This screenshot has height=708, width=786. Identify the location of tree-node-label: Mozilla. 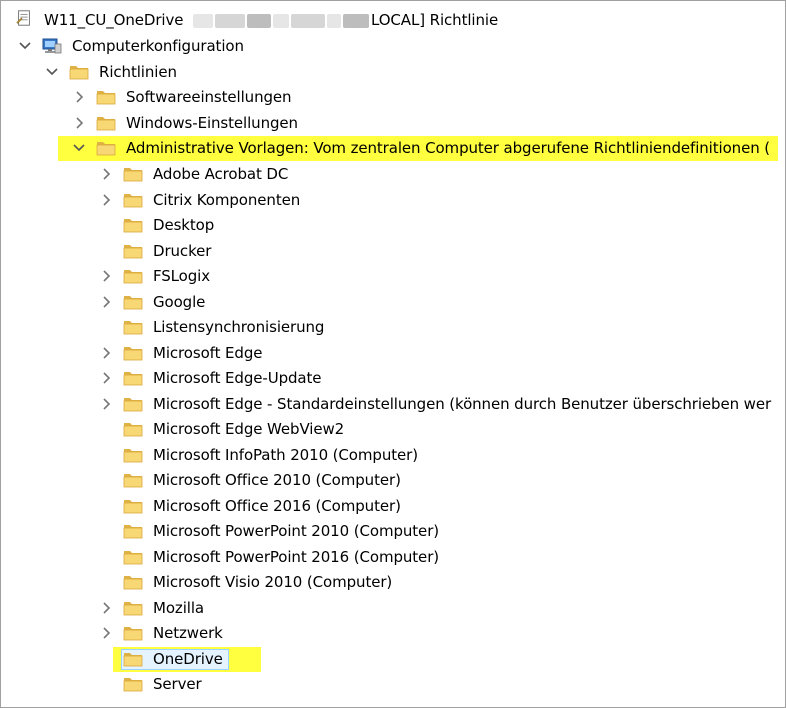
(178, 608).